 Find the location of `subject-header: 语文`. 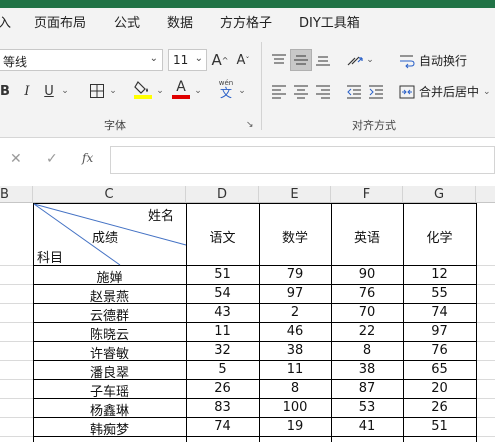

subject-header: 语文 is located at coordinates (222, 236).